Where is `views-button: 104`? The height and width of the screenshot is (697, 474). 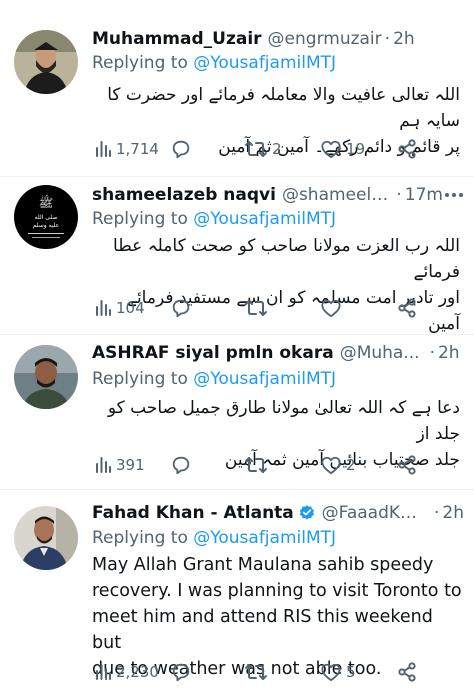 views-button: 104 is located at coordinates (119, 308).